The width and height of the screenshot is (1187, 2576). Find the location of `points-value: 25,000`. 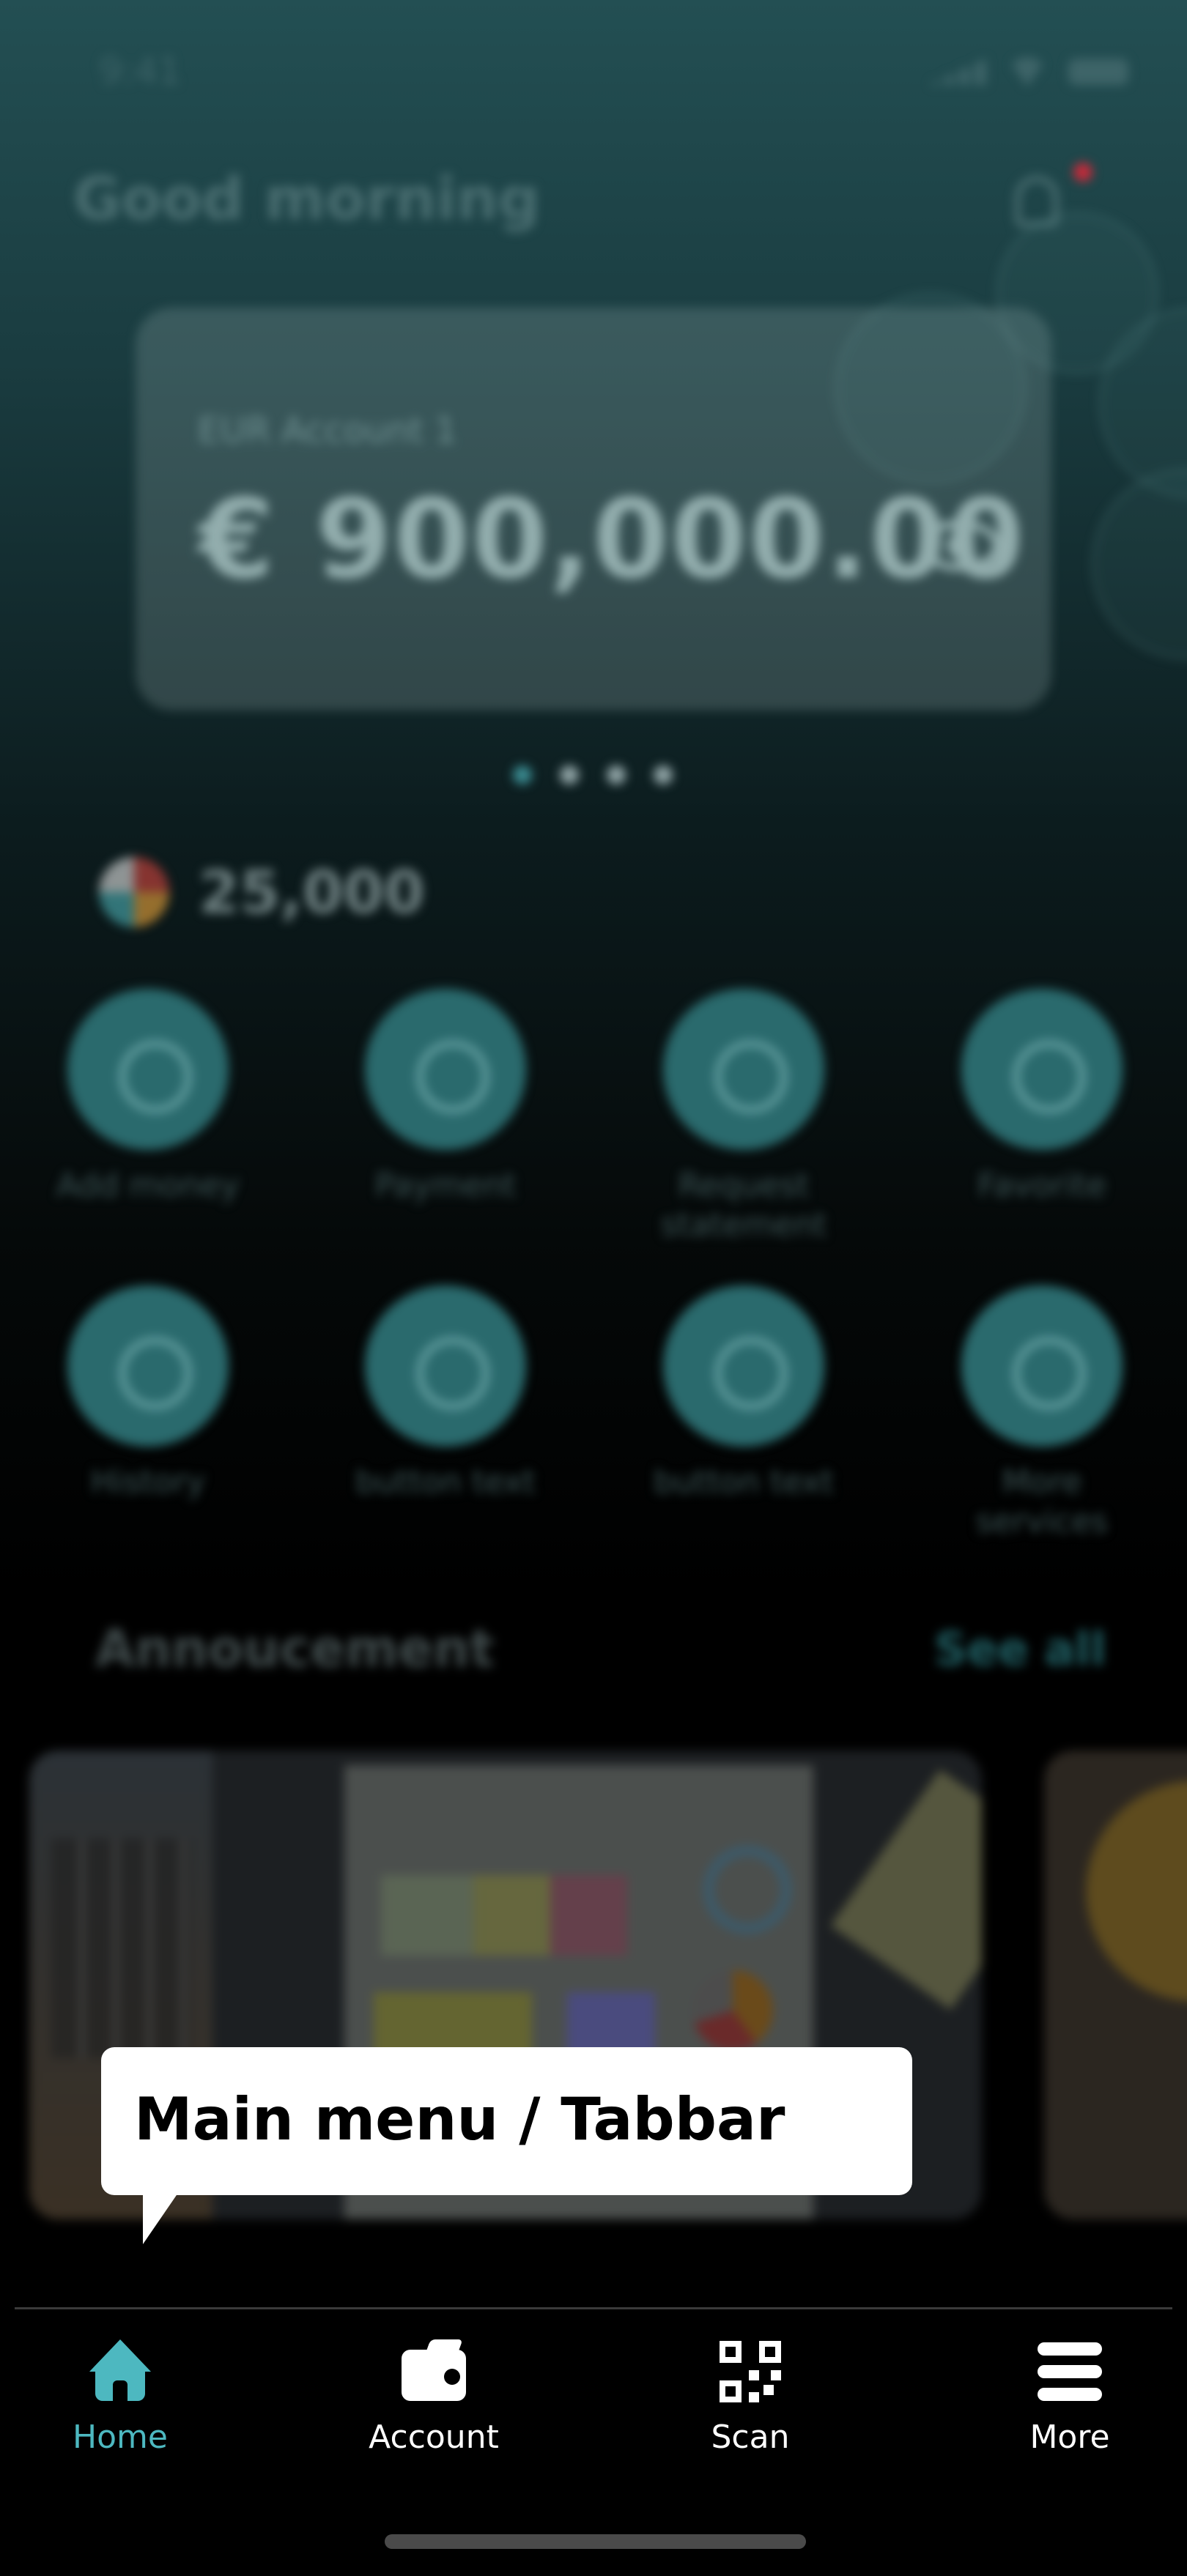

points-value: 25,000 is located at coordinates (312, 892).